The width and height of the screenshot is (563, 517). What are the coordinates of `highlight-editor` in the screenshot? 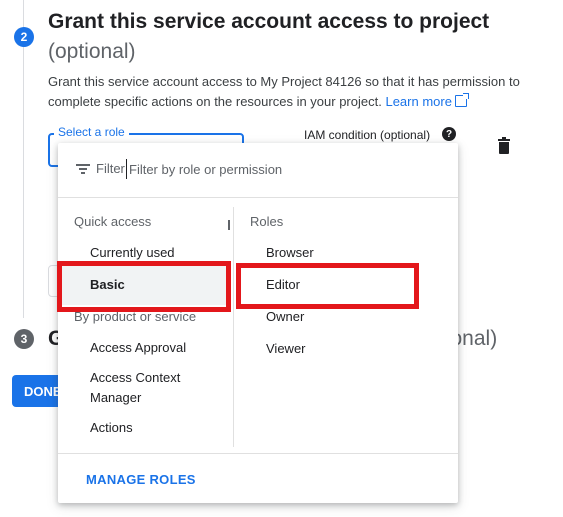 It's located at (327, 286).